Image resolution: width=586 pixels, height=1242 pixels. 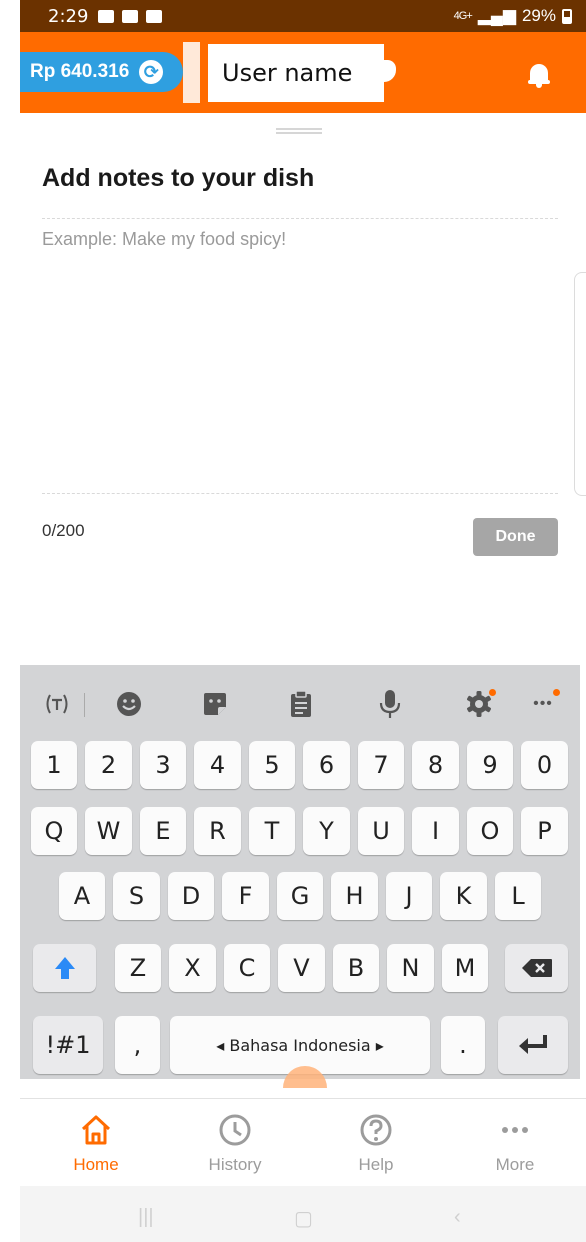 What do you see at coordinates (492, 692) in the screenshot?
I see `settings-badge` at bounding box center [492, 692].